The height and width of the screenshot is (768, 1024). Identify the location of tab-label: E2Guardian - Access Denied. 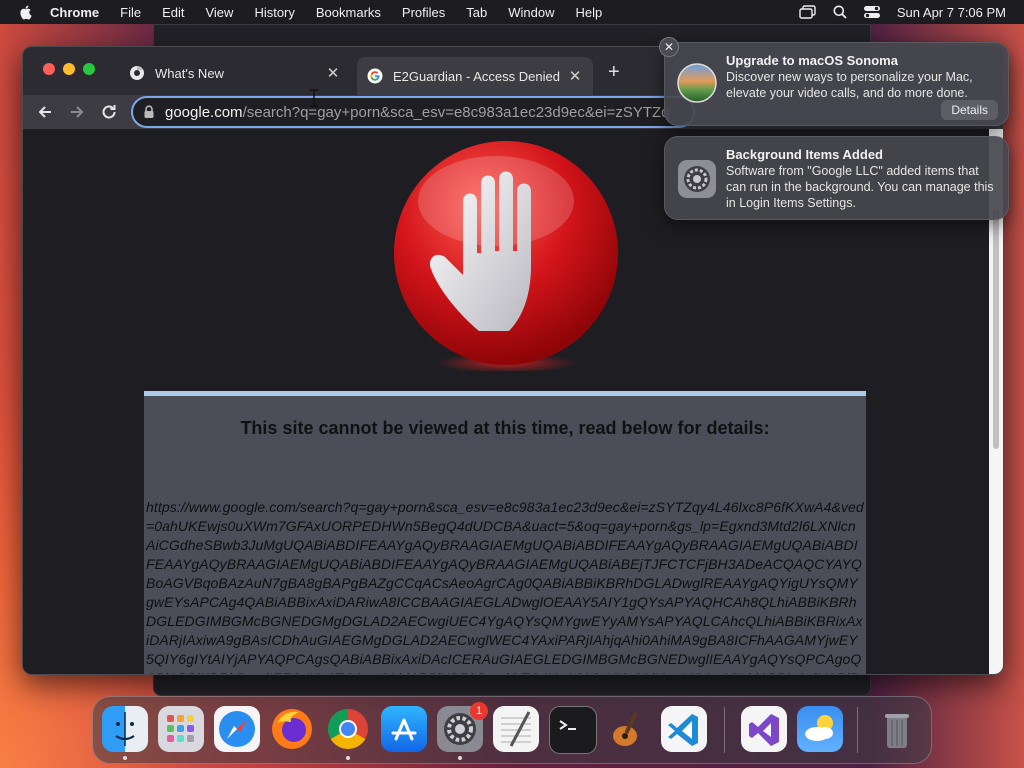
(476, 76).